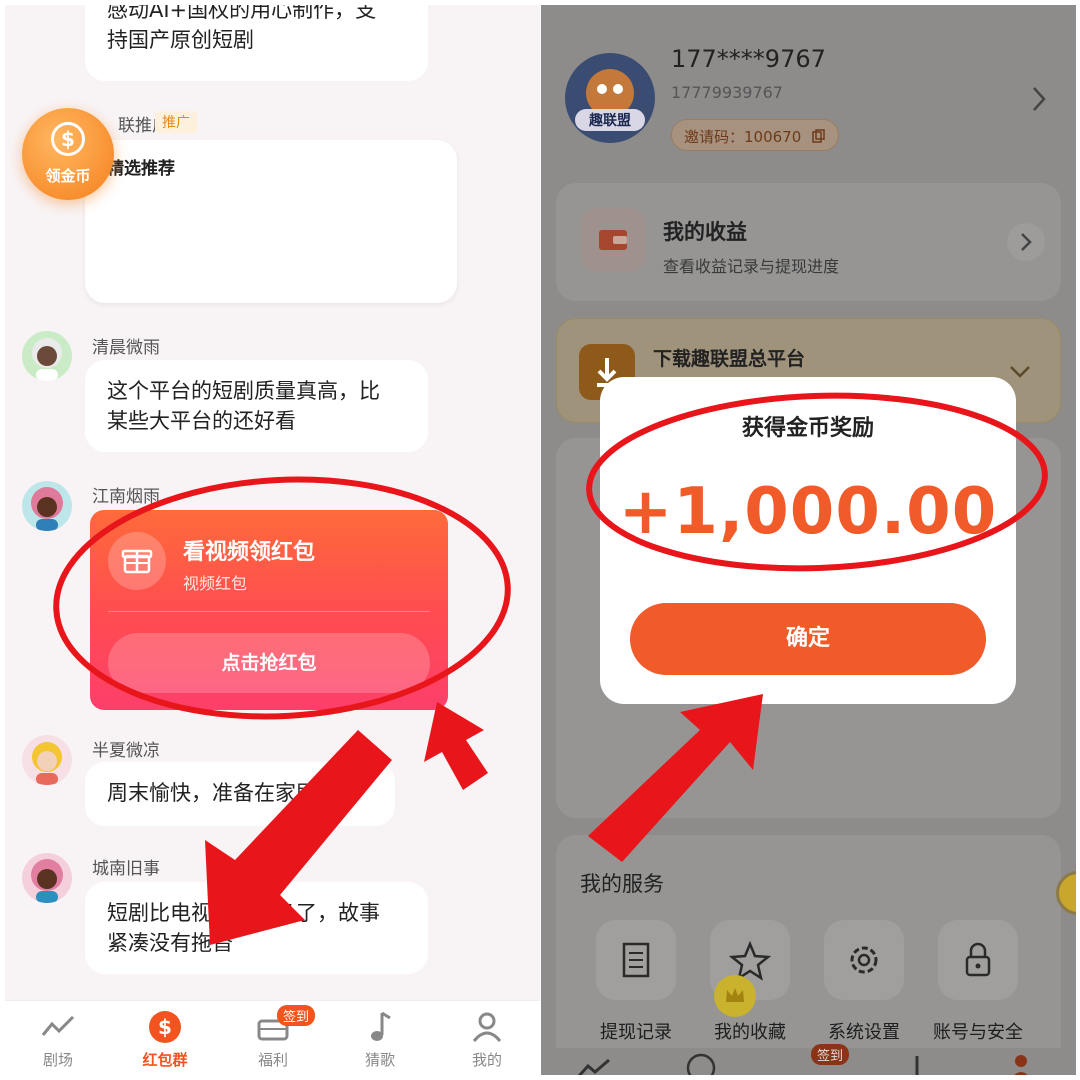  I want to click on tab-label: 福利, so click(272, 1060).